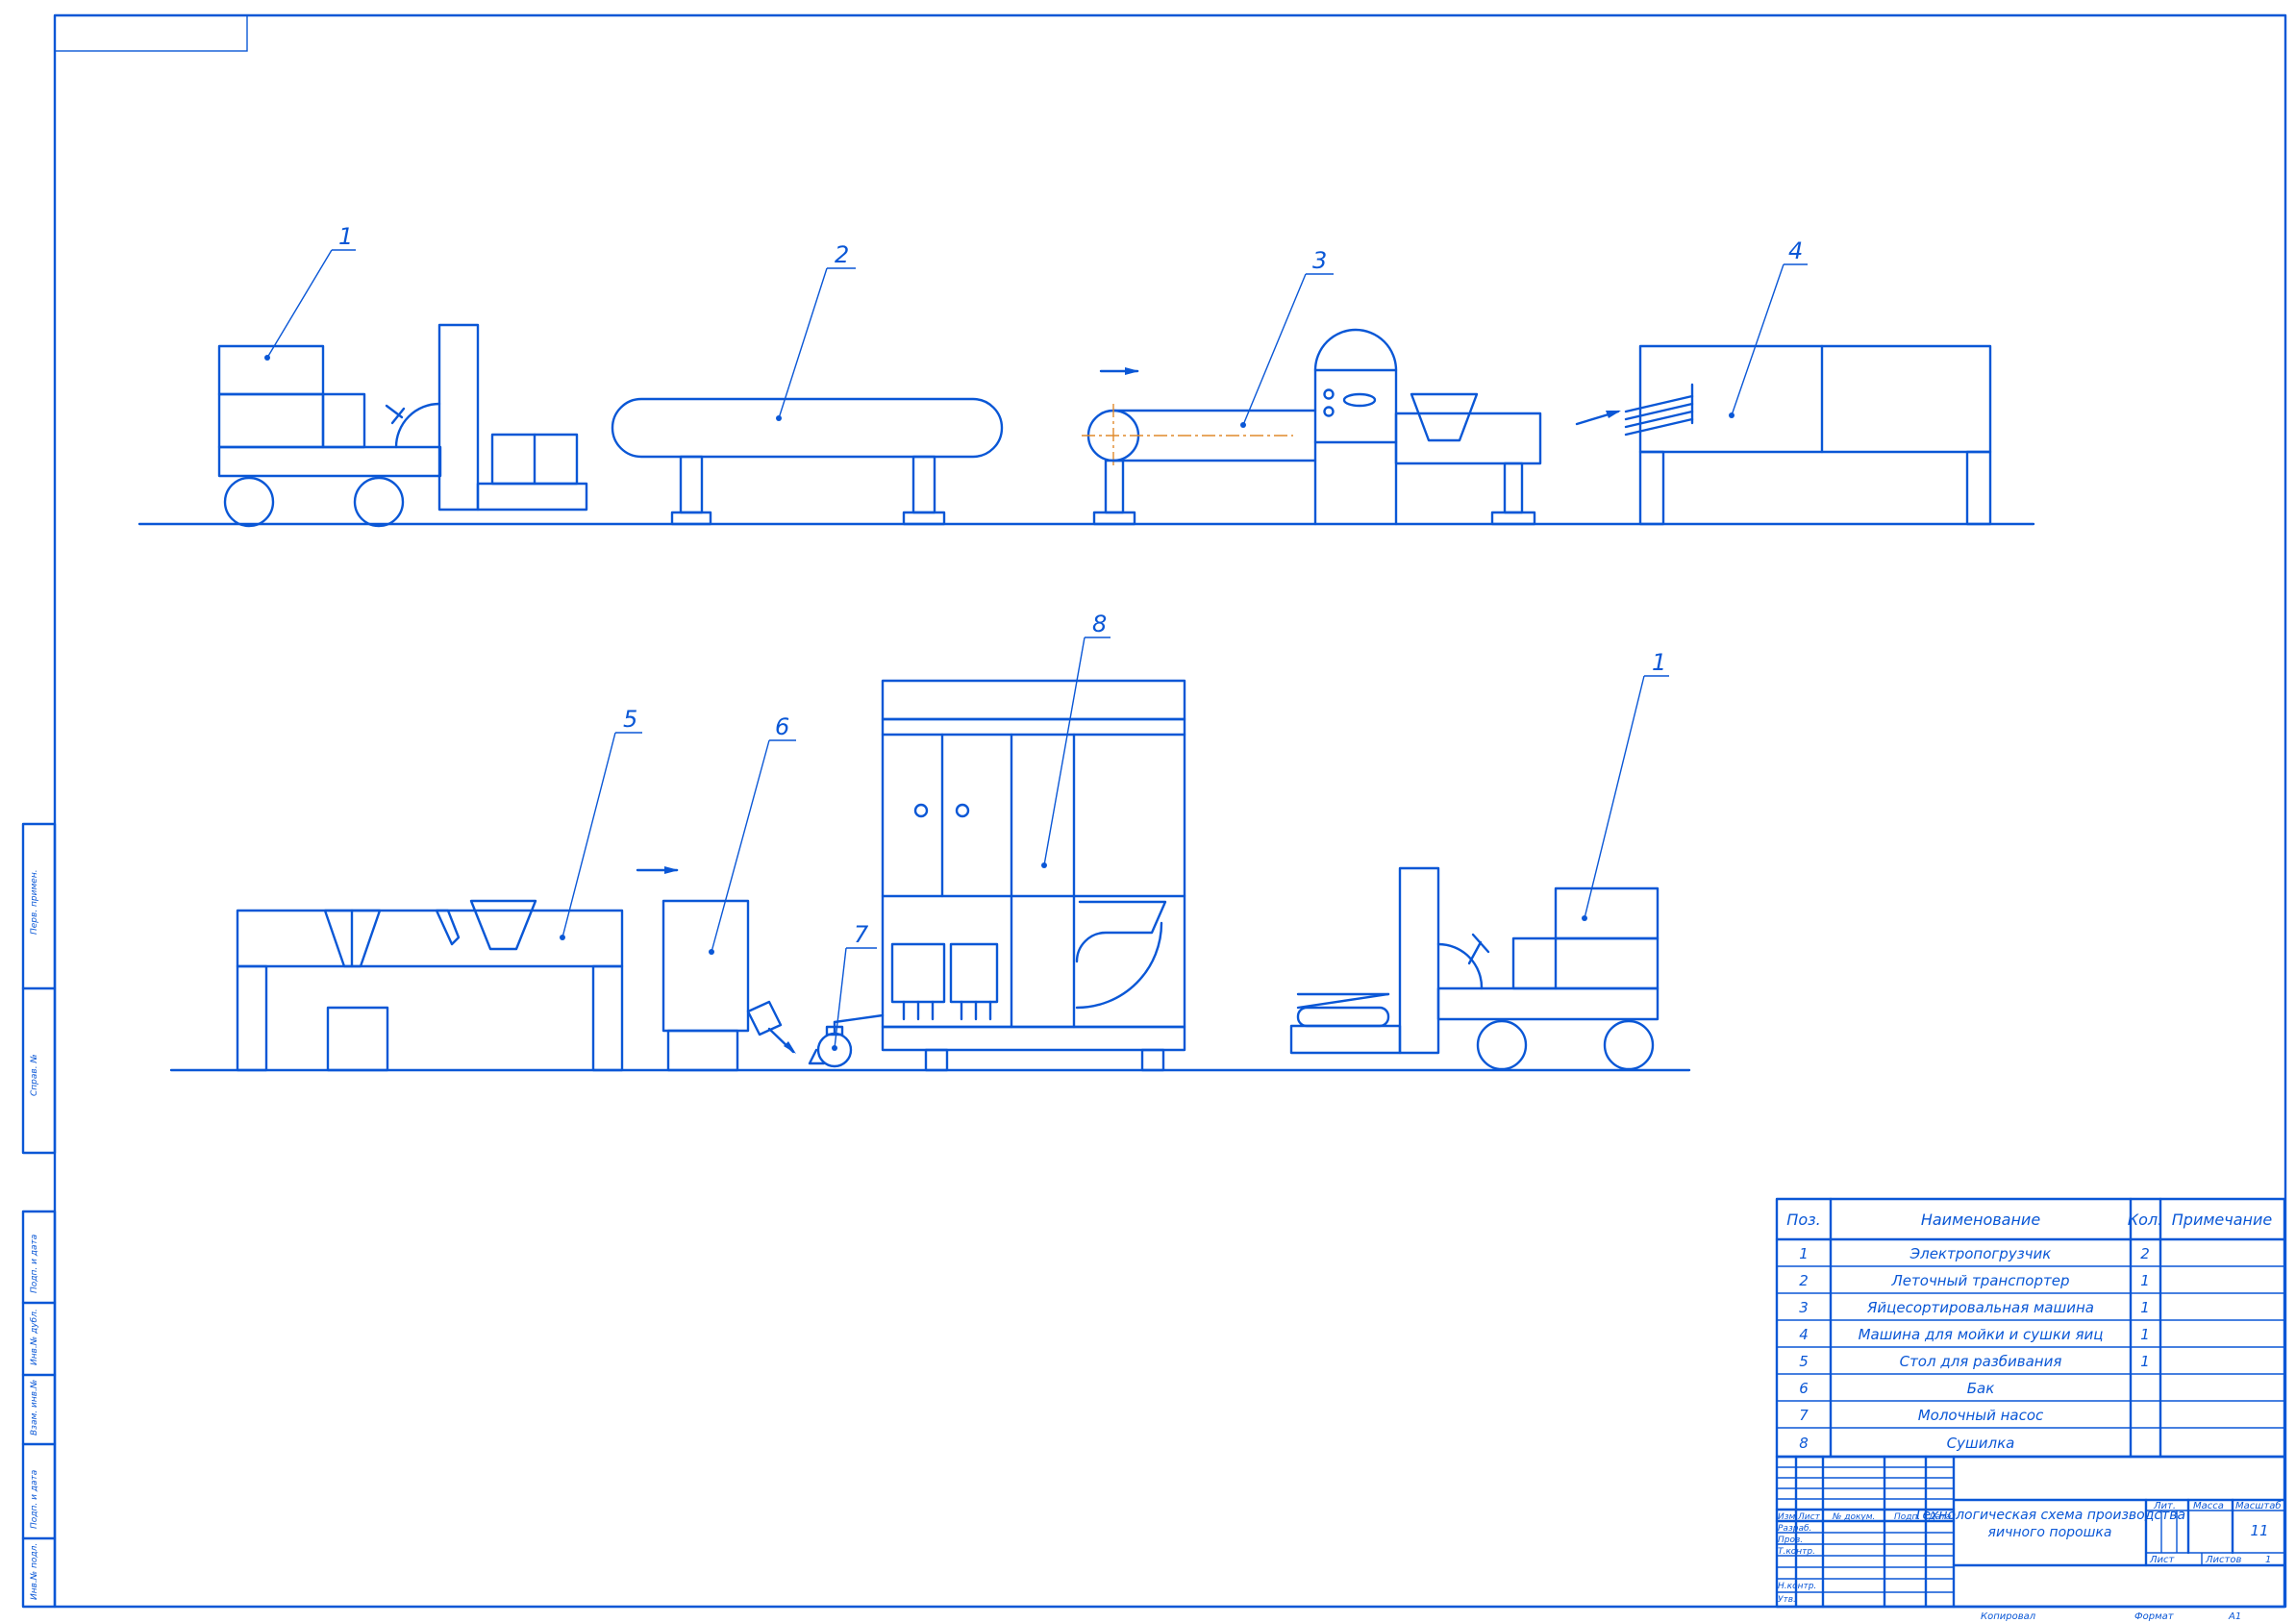 The height and width of the screenshot is (1623, 2296). Describe the element at coordinates (34, 902) in the screenshot. I see `side-stamp-label: Перв. примен.` at that location.